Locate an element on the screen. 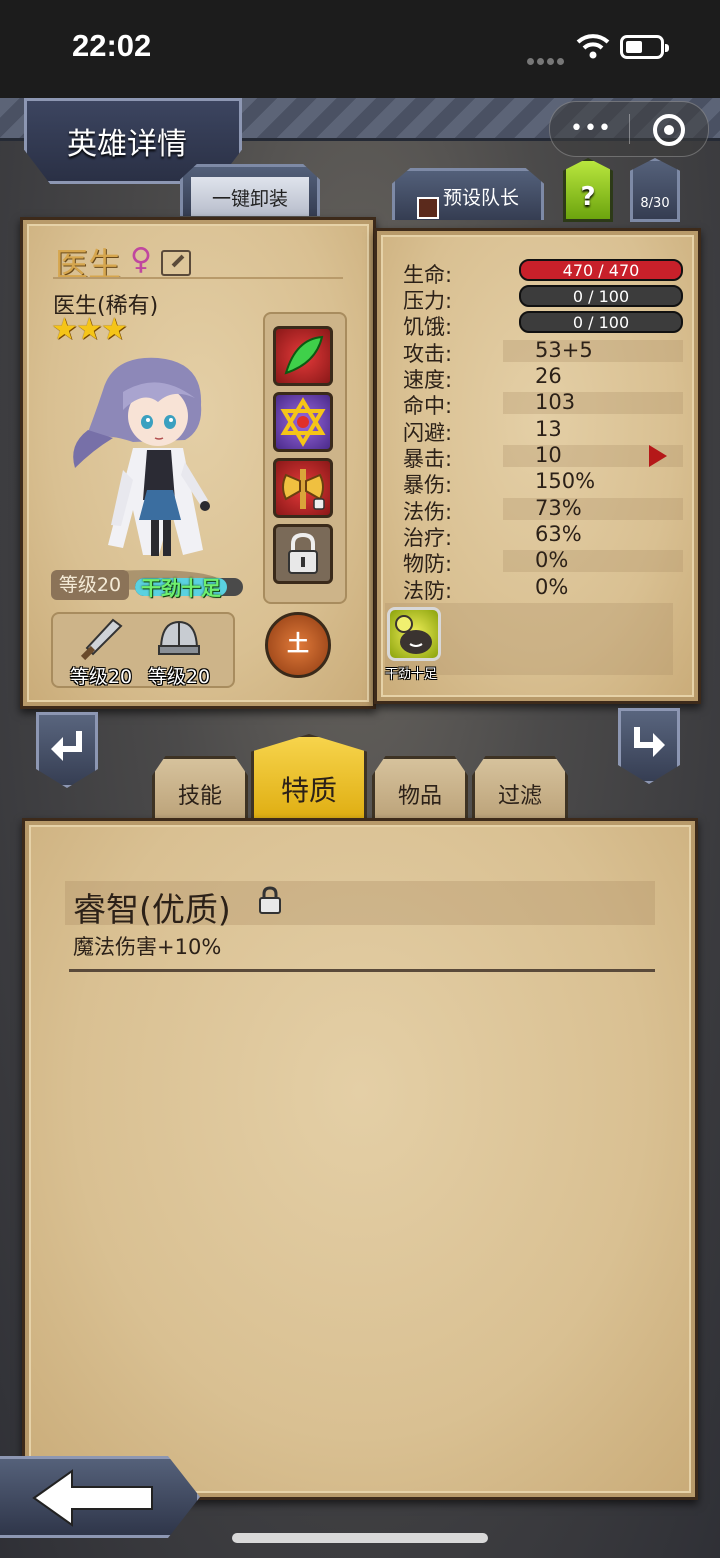 The width and height of the screenshot is (720, 1558). back-button is located at coordinates (100, 1497).